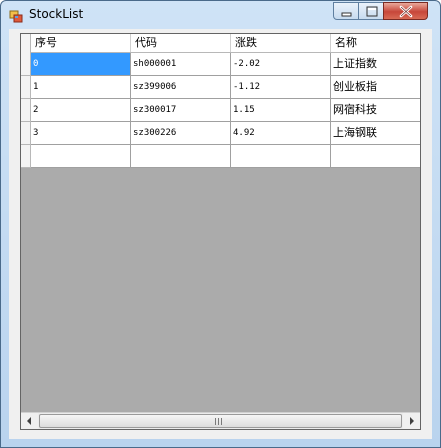 The height and width of the screenshot is (448, 441). What do you see at coordinates (81, 110) in the screenshot?
I see `cell-index: 2` at bounding box center [81, 110].